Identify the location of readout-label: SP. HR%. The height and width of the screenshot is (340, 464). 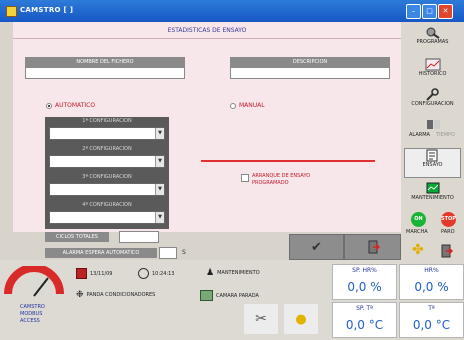
(364, 270).